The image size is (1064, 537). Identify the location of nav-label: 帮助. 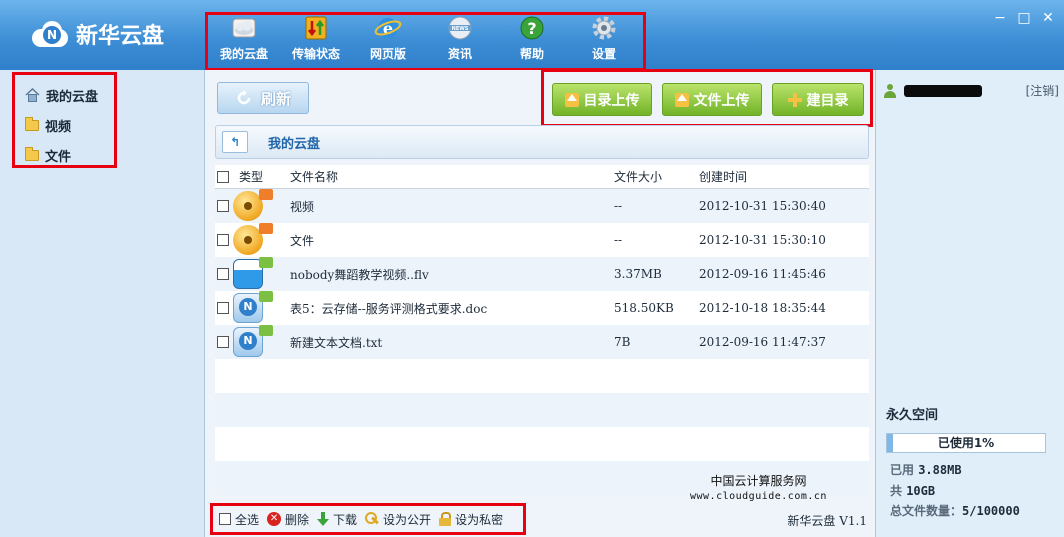
(531, 54).